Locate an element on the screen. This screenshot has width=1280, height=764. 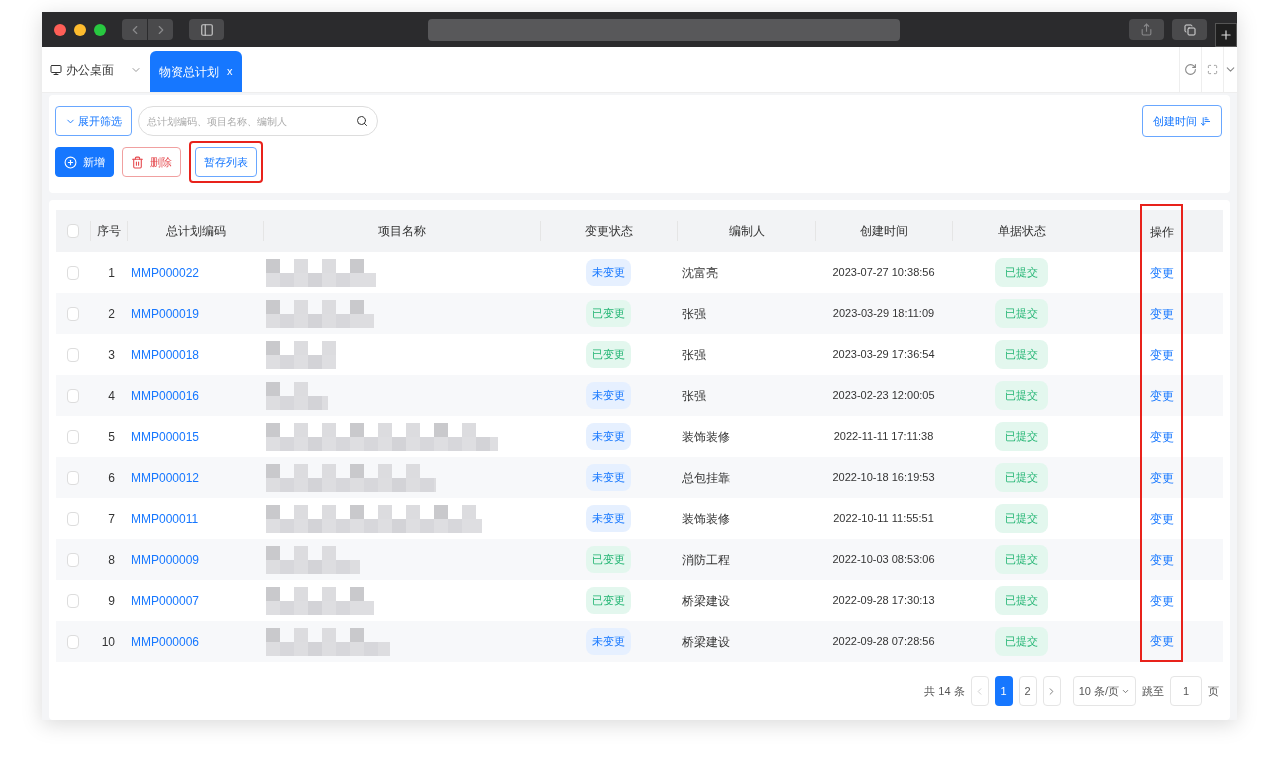
previous-page-button is located at coordinates (979, 691).